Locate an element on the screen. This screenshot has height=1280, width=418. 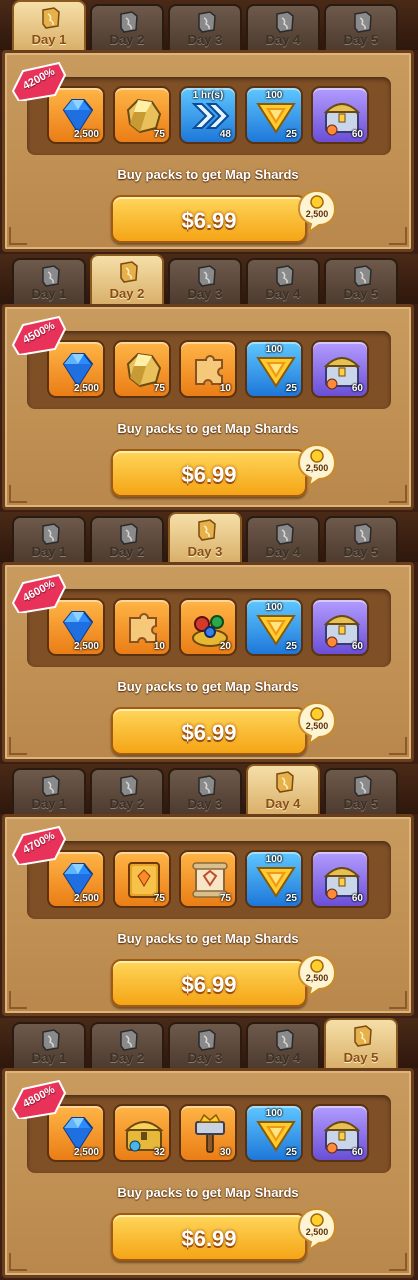
reward-tray: 2,500 75 10 100 25 60 is located at coordinates (209, 370).